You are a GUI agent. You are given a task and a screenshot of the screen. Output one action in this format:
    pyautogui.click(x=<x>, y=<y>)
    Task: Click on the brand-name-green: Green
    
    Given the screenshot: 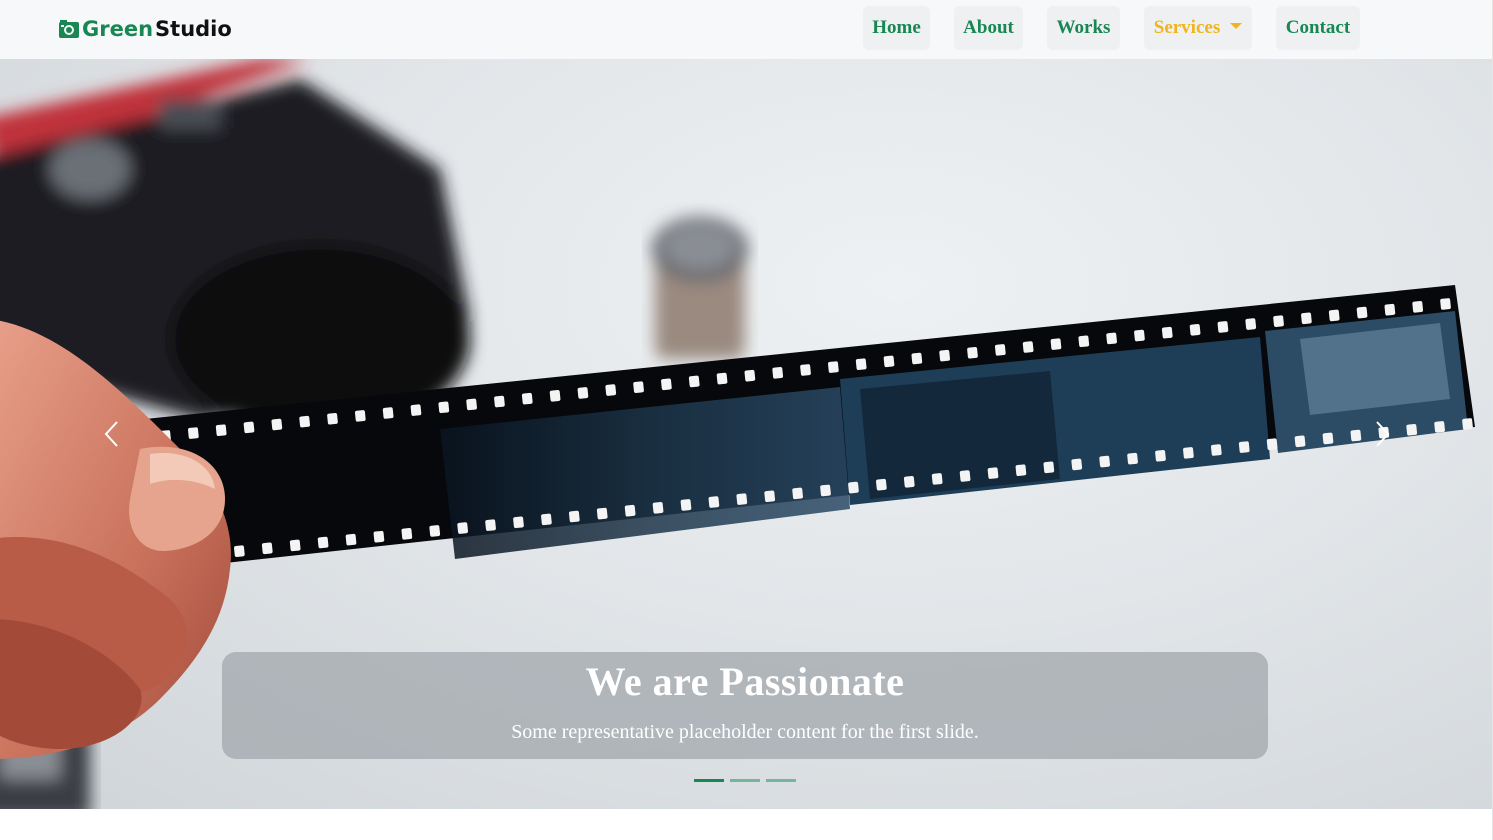 What is the action you would take?
    pyautogui.click(x=118, y=29)
    